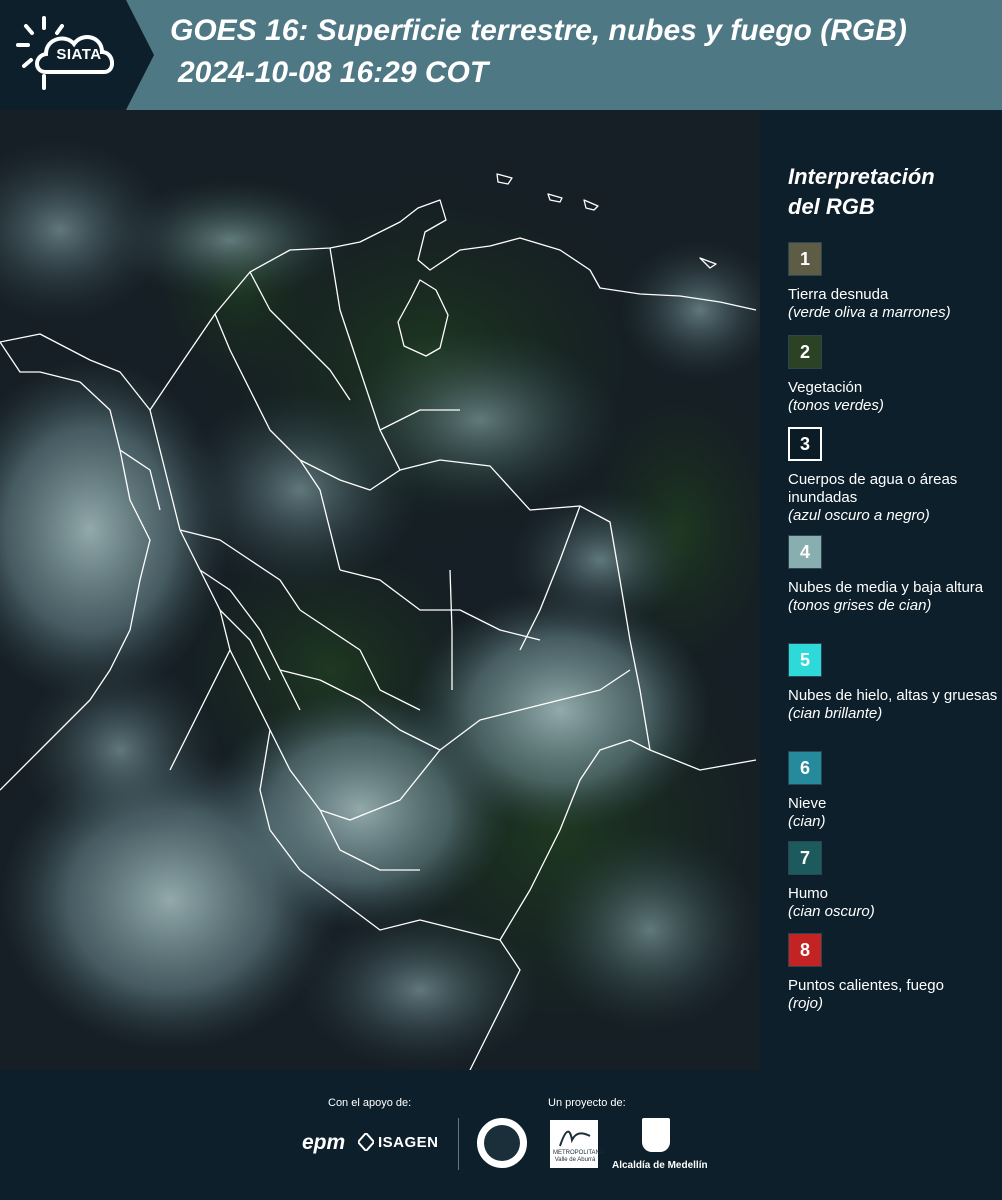 The width and height of the screenshot is (1002, 1200). What do you see at coordinates (893, 881) in the screenshot?
I see `legend-item: 7 Humo (cian oscuro)` at bounding box center [893, 881].